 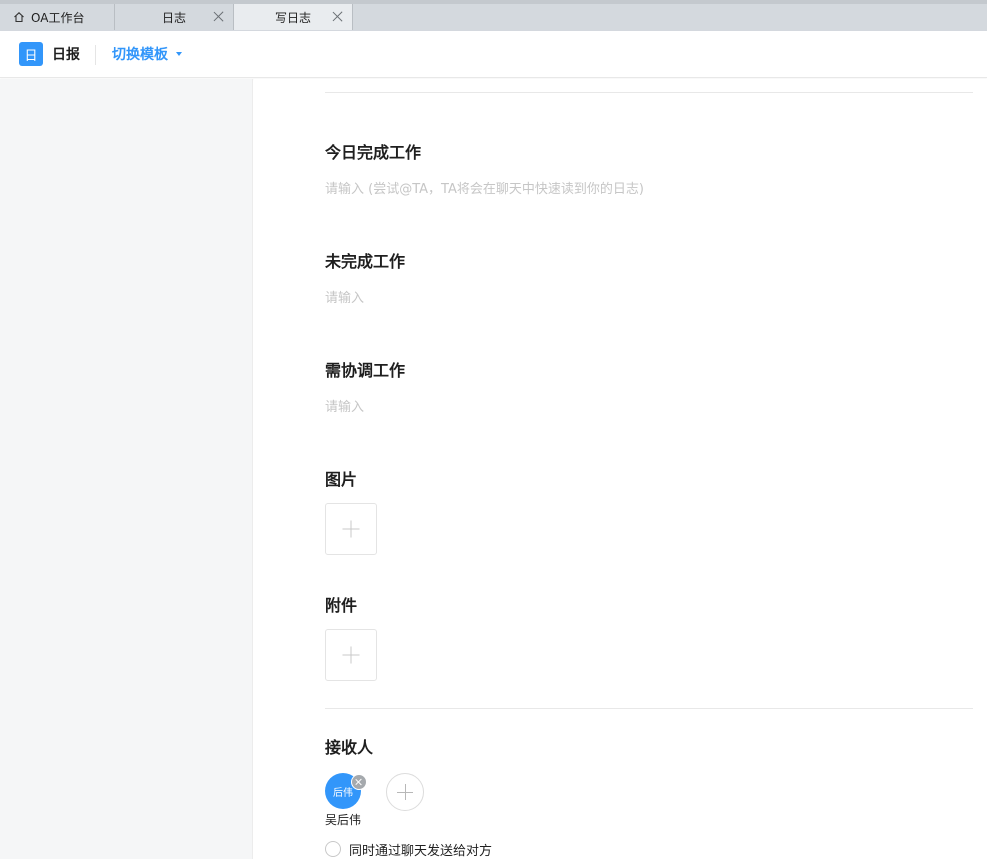 What do you see at coordinates (19, 17) in the screenshot?
I see `home-icon` at bounding box center [19, 17].